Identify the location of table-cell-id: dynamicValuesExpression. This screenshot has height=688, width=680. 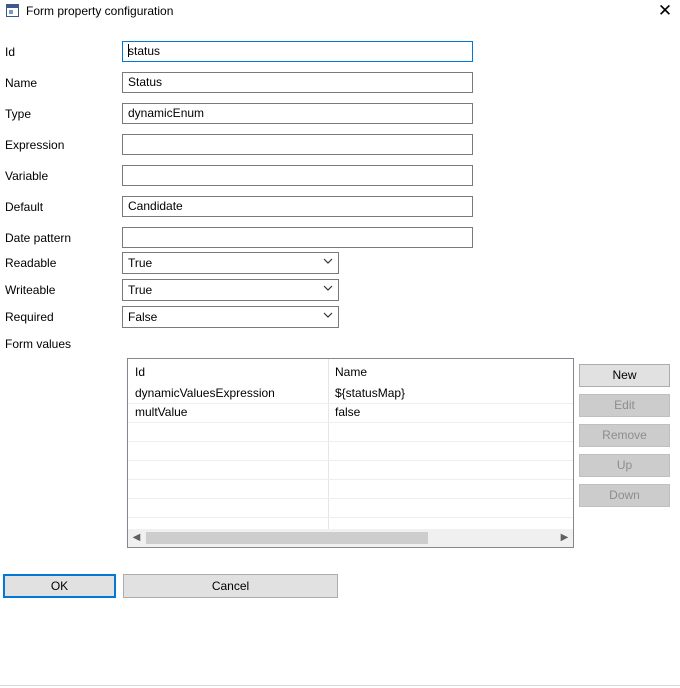
(201, 393).